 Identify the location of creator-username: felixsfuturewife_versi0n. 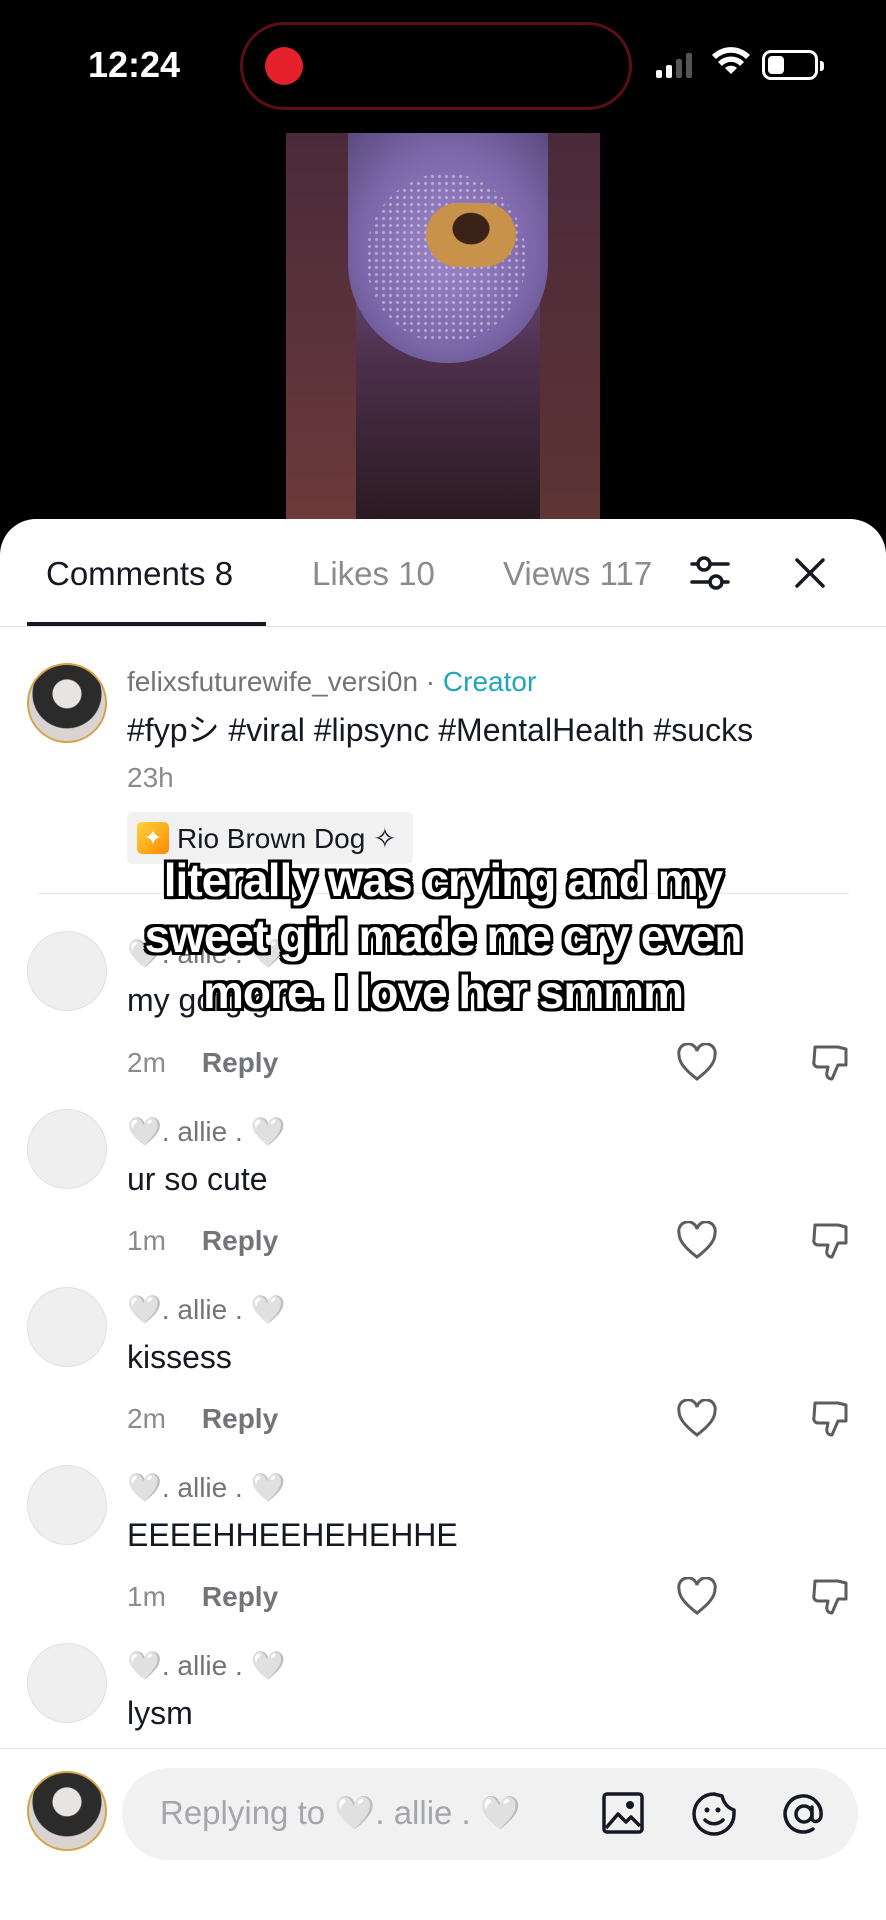
(272, 681).